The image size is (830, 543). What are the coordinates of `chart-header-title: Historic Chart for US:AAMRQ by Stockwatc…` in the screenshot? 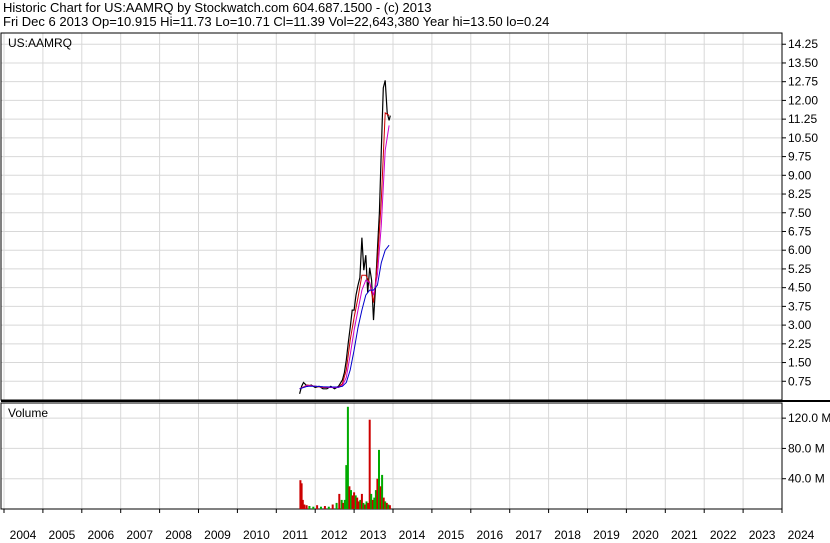 It's located at (217, 7).